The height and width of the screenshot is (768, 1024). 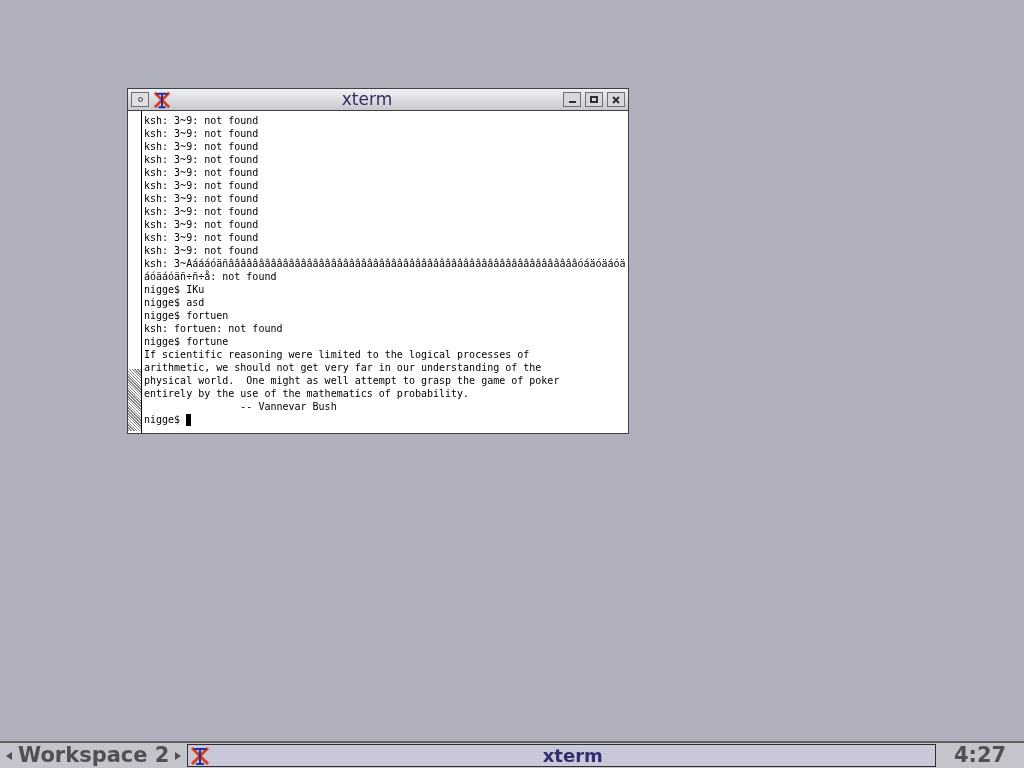 I want to click on close-icon, so click(x=616, y=99).